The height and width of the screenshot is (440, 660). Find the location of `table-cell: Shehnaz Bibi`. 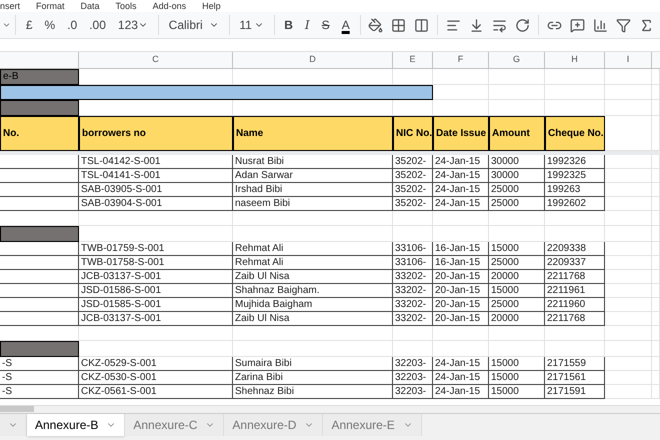

table-cell: Shehnaz Bibi is located at coordinates (313, 392).